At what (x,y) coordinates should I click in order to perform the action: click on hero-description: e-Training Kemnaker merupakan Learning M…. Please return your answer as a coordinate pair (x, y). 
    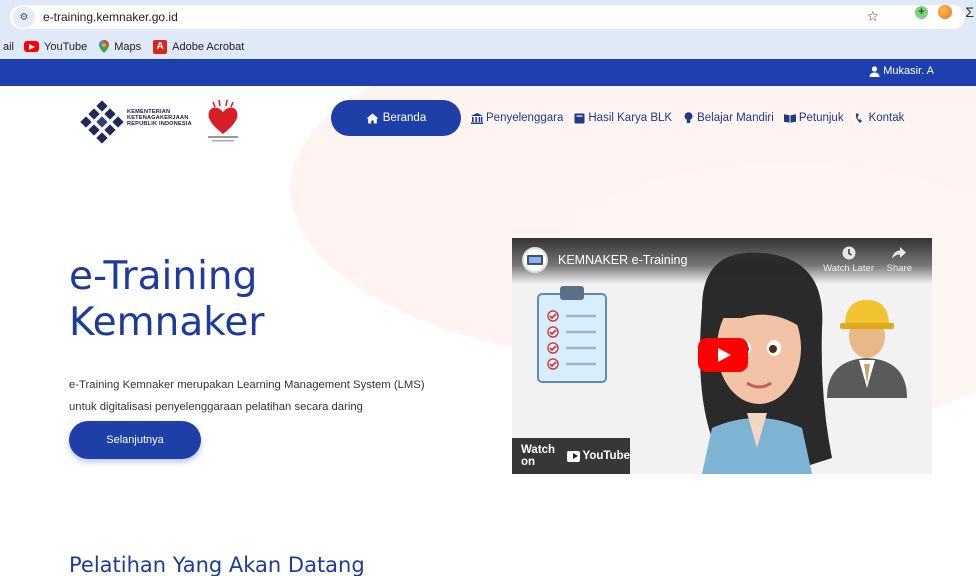
    Looking at the image, I should click on (284, 396).